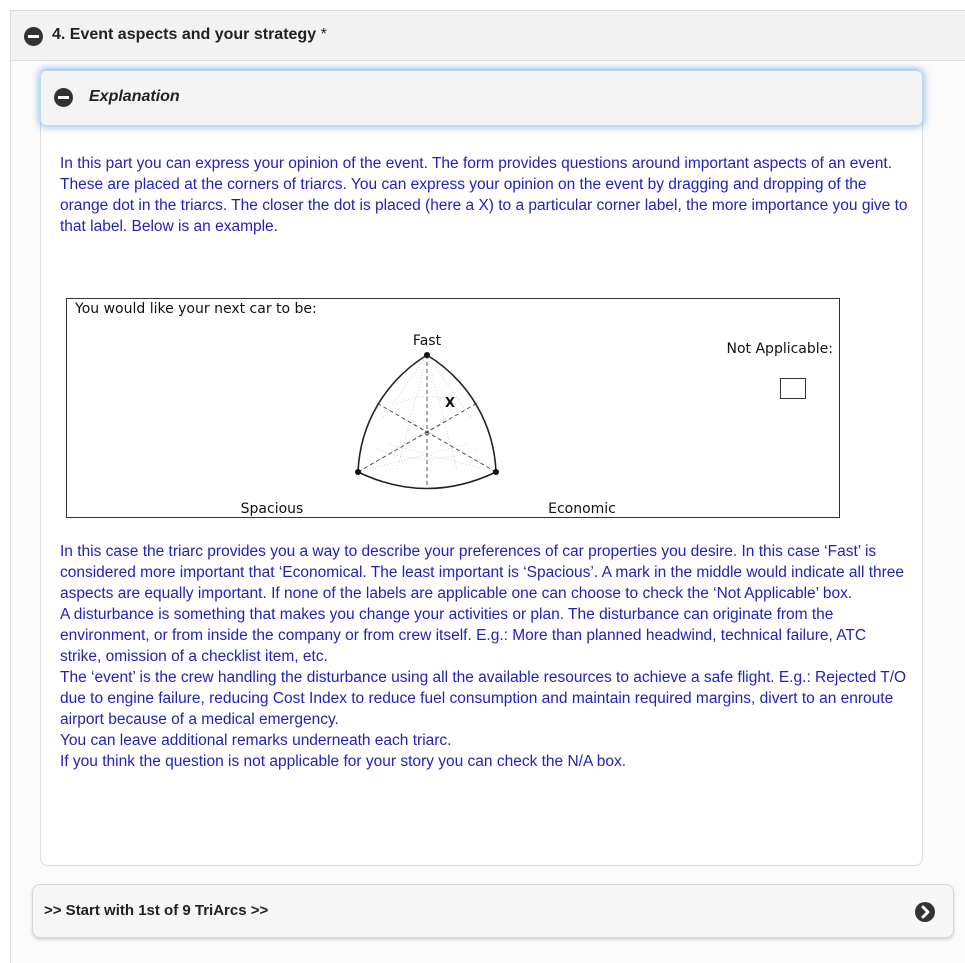 The image size is (965, 963). Describe the element at coordinates (493, 911) in the screenshot. I see `start-triarcs-button: >> Start with 1st of 9 TriArcs >>` at that location.